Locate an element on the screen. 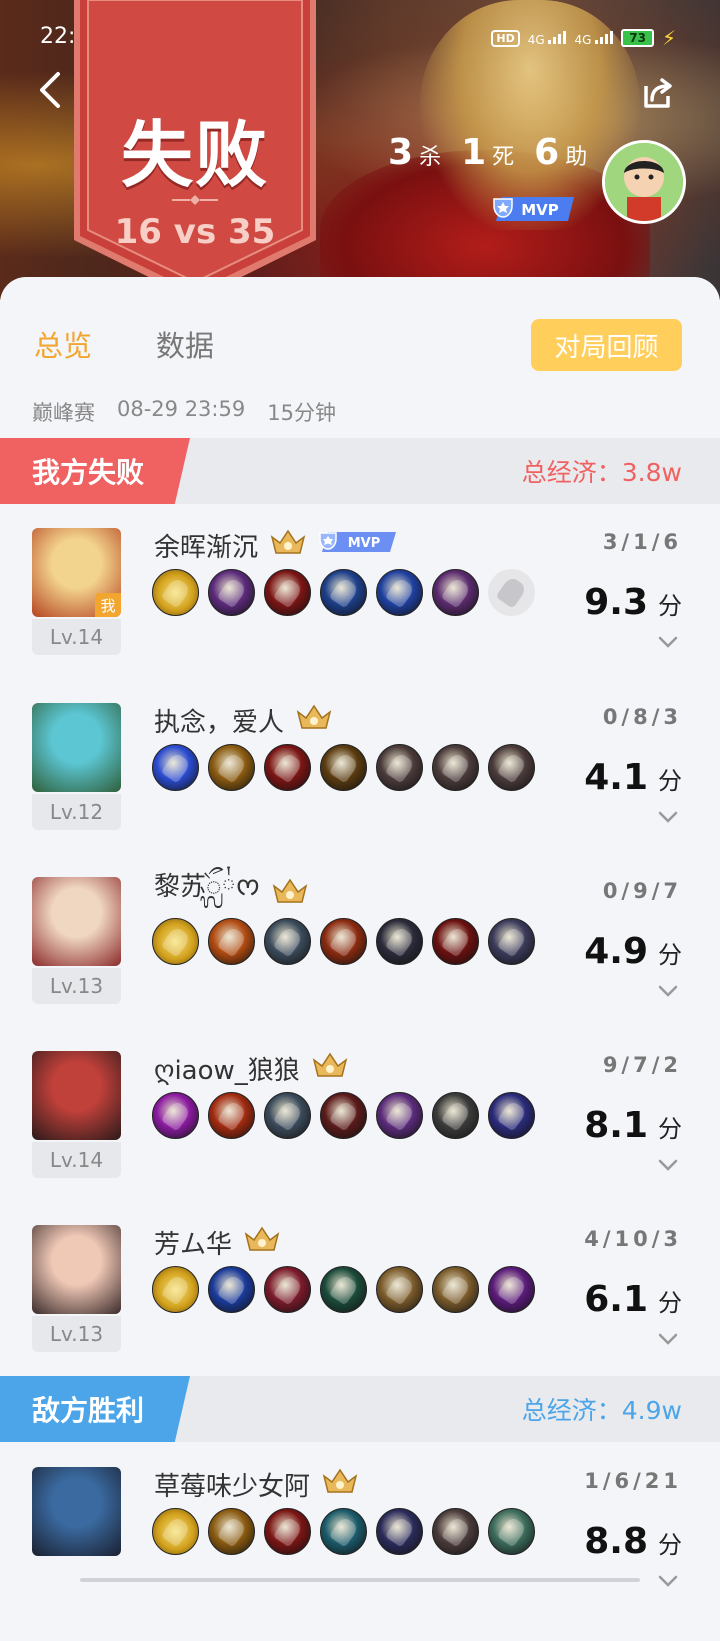 This screenshot has height=1641, width=720. mvp-badge: MVP is located at coordinates (535, 211).